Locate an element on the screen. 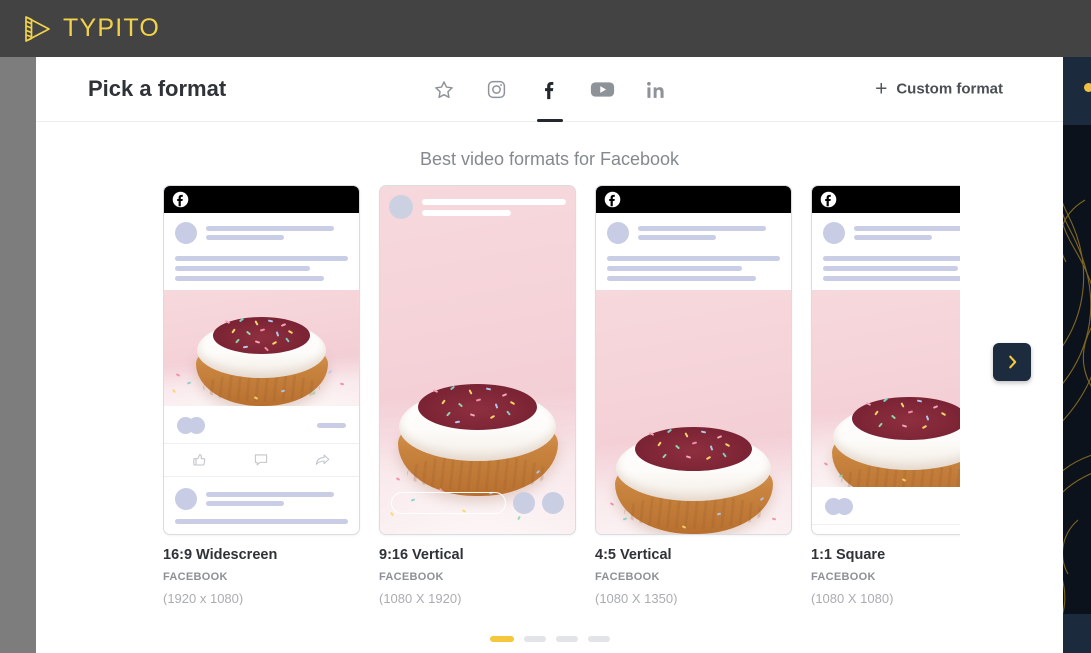 This screenshot has width=1091, height=653. card-dimensions: (1080 X 1350) is located at coordinates (636, 598).